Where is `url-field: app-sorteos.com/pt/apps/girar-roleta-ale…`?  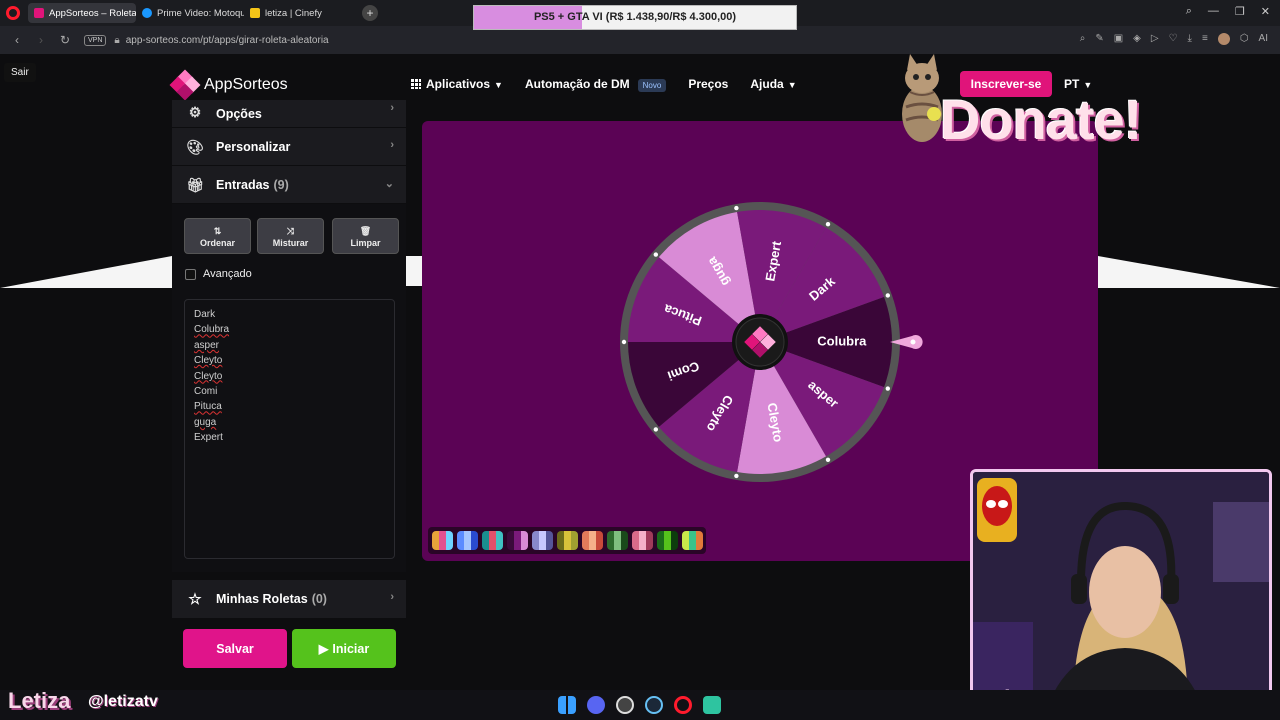 url-field: app-sorteos.com/pt/apps/girar-roleta-ale… is located at coordinates (227, 40).